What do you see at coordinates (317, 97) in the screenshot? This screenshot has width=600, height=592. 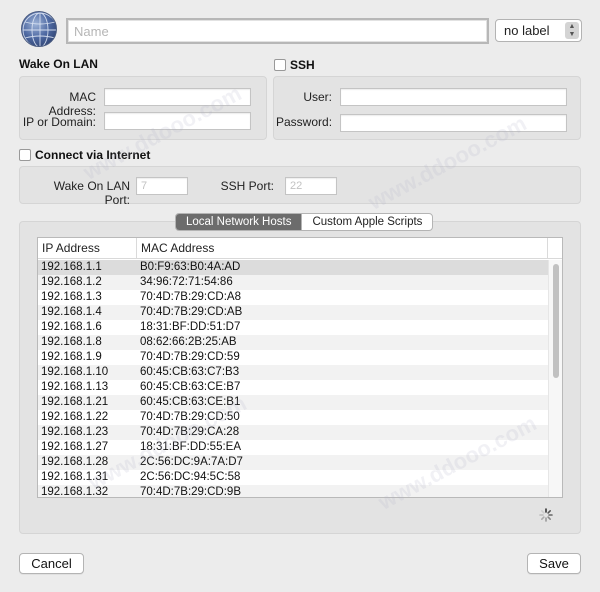 I see `user-label: User:` at bounding box center [317, 97].